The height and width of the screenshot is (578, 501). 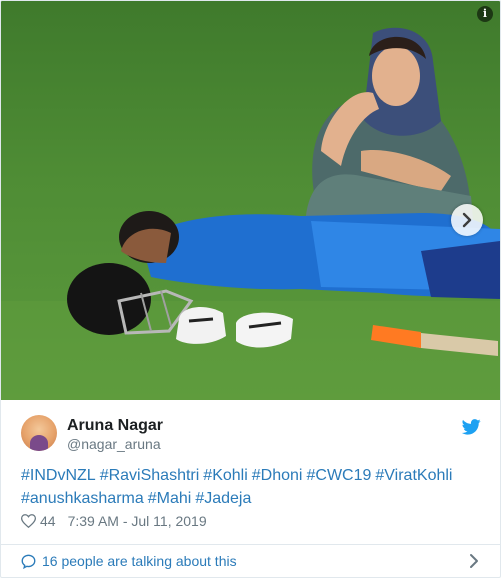 I want to click on speech-bubble-icon, so click(x=28, y=561).